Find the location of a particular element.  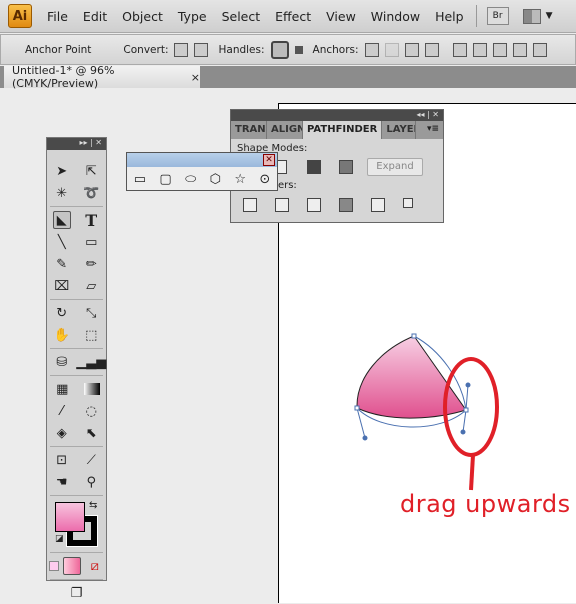

live-paint-icon: ◈ is located at coordinates (62, 433).